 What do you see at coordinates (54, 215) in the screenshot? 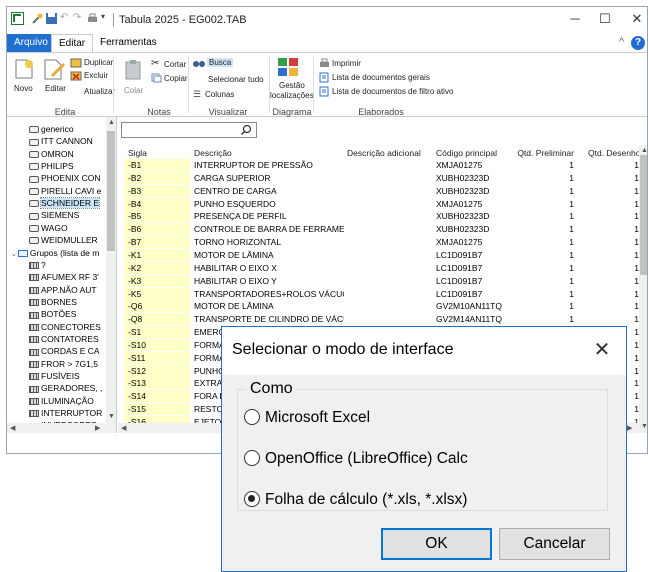
I see `tree-item: SIEMENS` at bounding box center [54, 215].